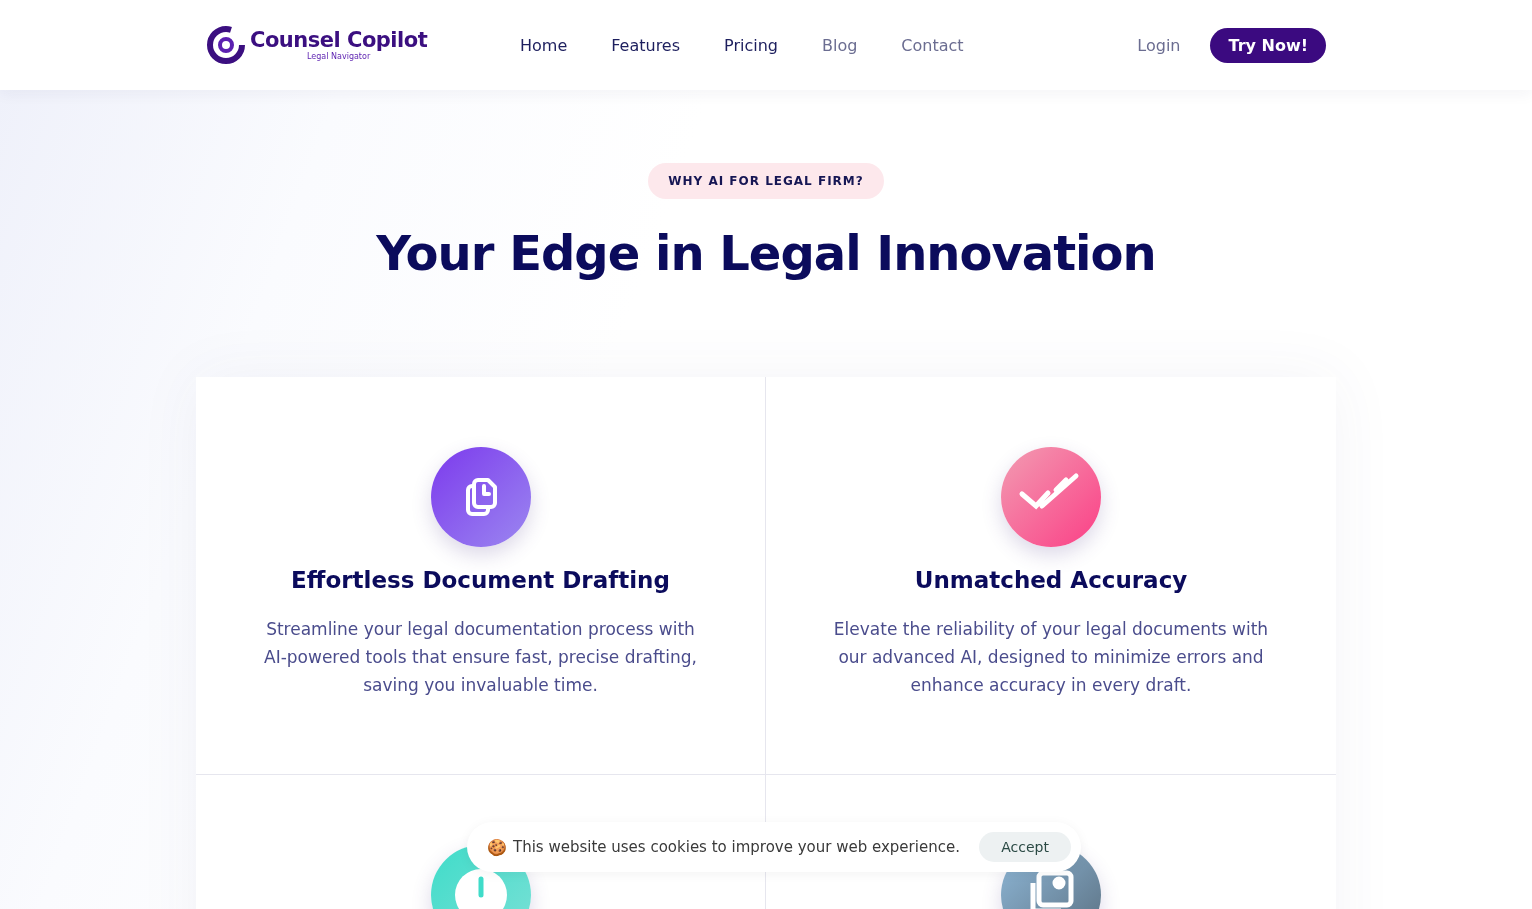  What do you see at coordinates (736, 847) in the screenshot?
I see `cookie-message: This website uses cookies to improve your web experience.` at bounding box center [736, 847].